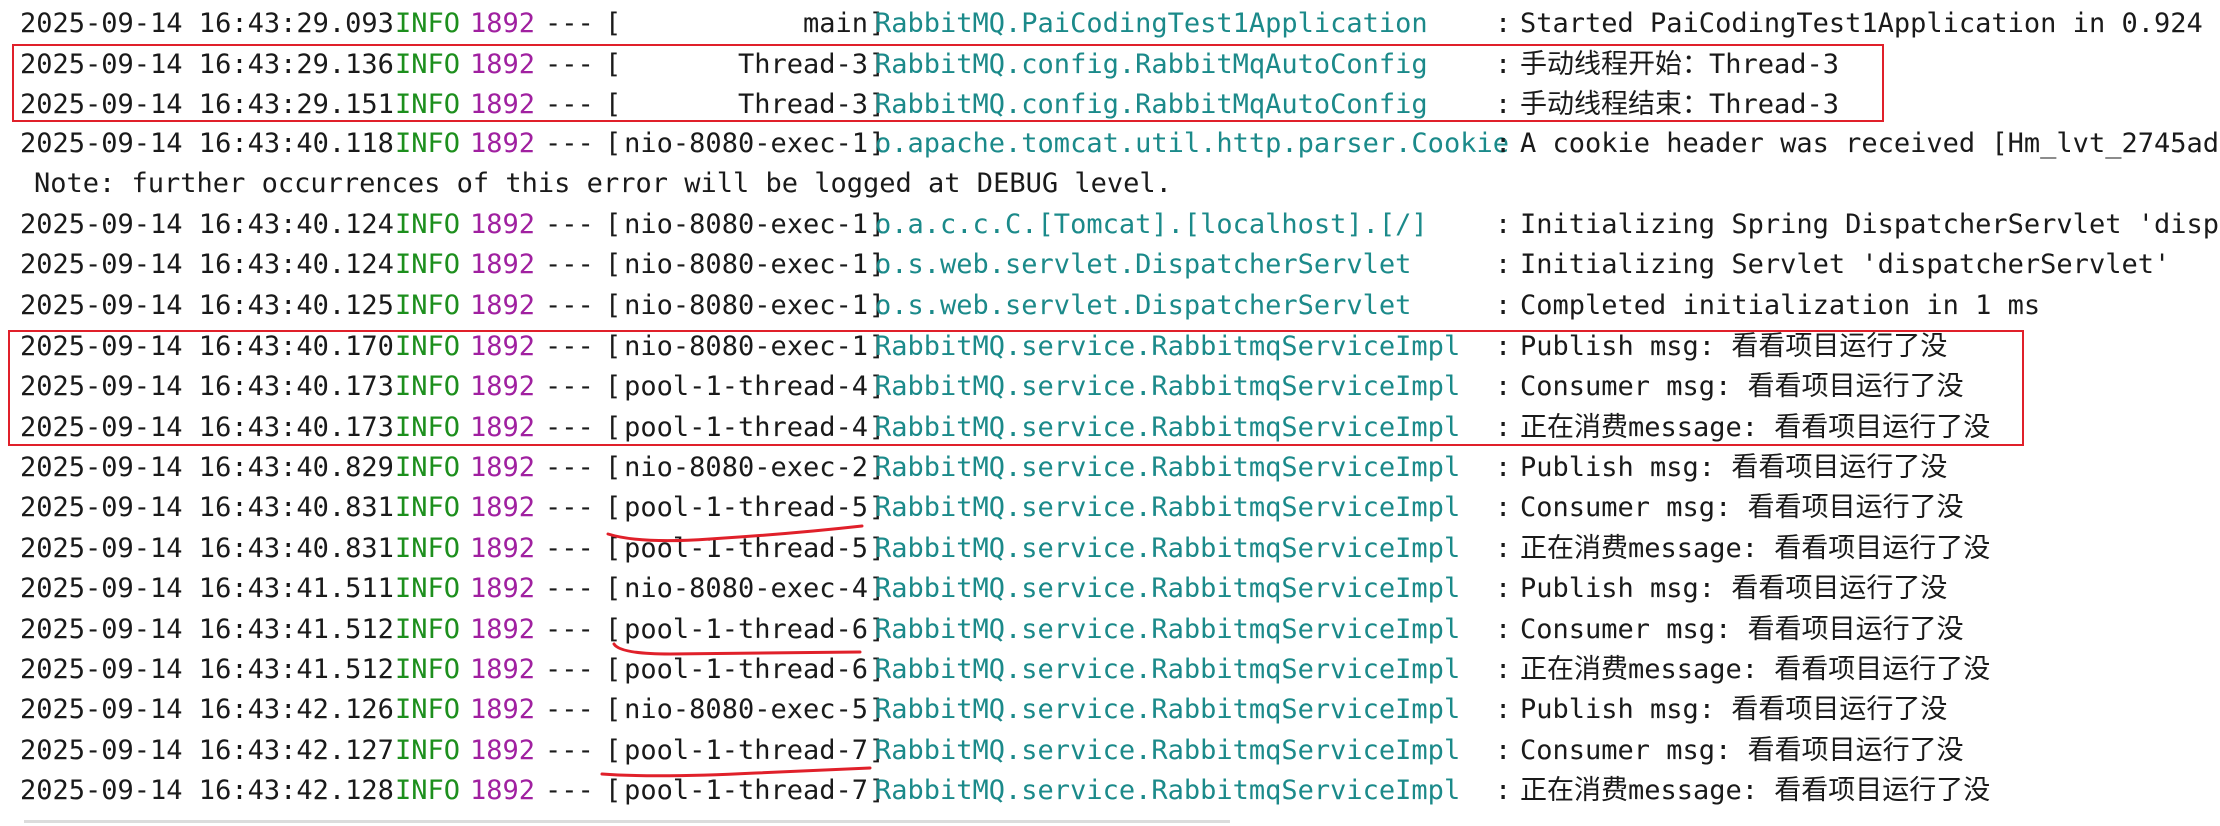  What do you see at coordinates (1845, 264) in the screenshot?
I see `log-message: Initializing Servlet 'dispatcherServlet'` at bounding box center [1845, 264].